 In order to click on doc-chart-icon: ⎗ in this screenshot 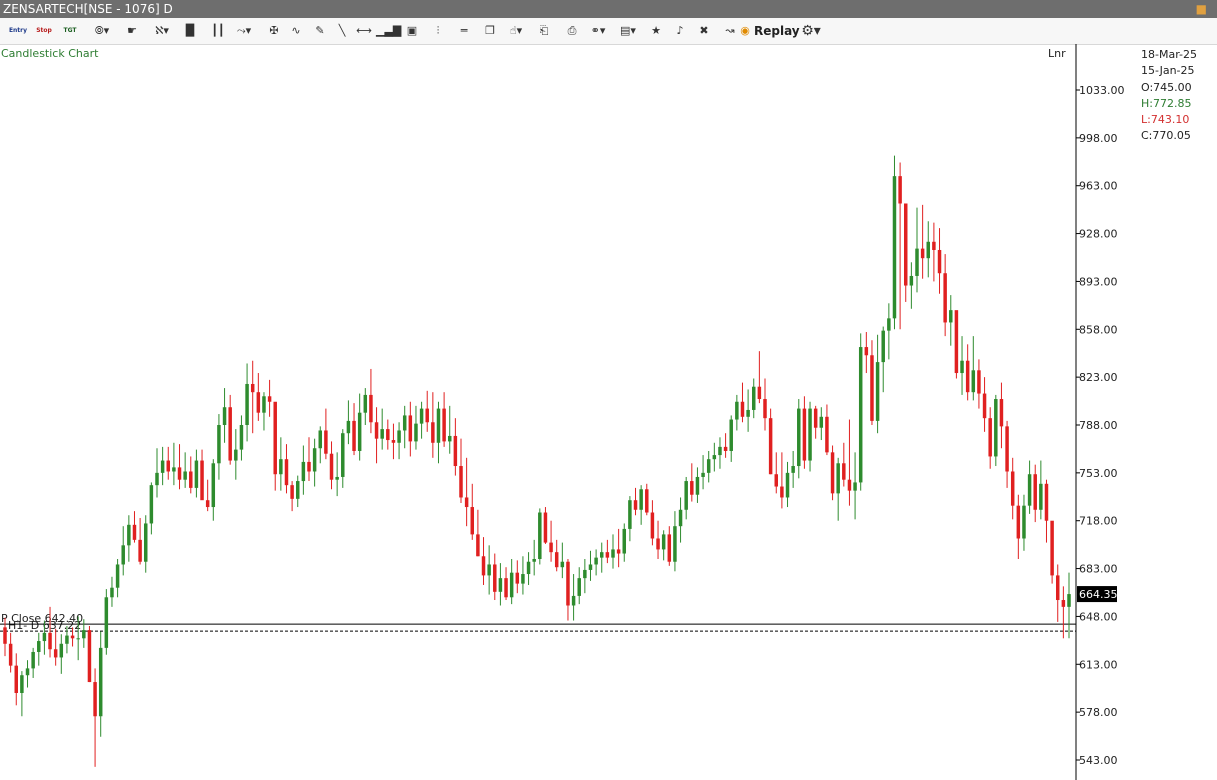, I will do `click(544, 31)`.